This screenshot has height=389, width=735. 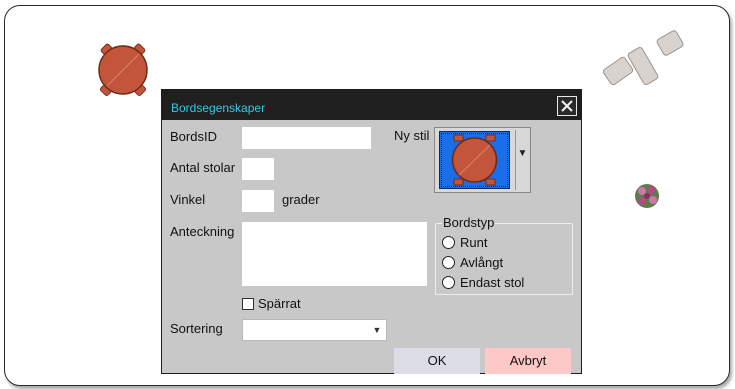 I want to click on close-button, so click(x=567, y=106).